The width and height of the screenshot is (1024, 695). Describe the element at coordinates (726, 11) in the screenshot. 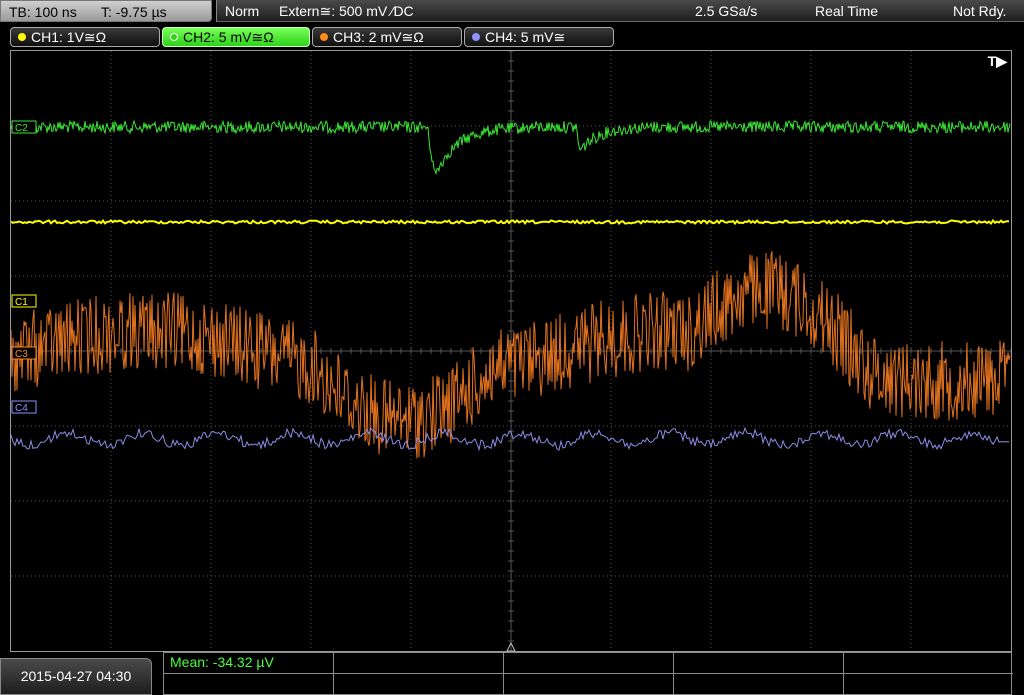

I see `sample-rate-label: 2.5 GSa/s` at that location.